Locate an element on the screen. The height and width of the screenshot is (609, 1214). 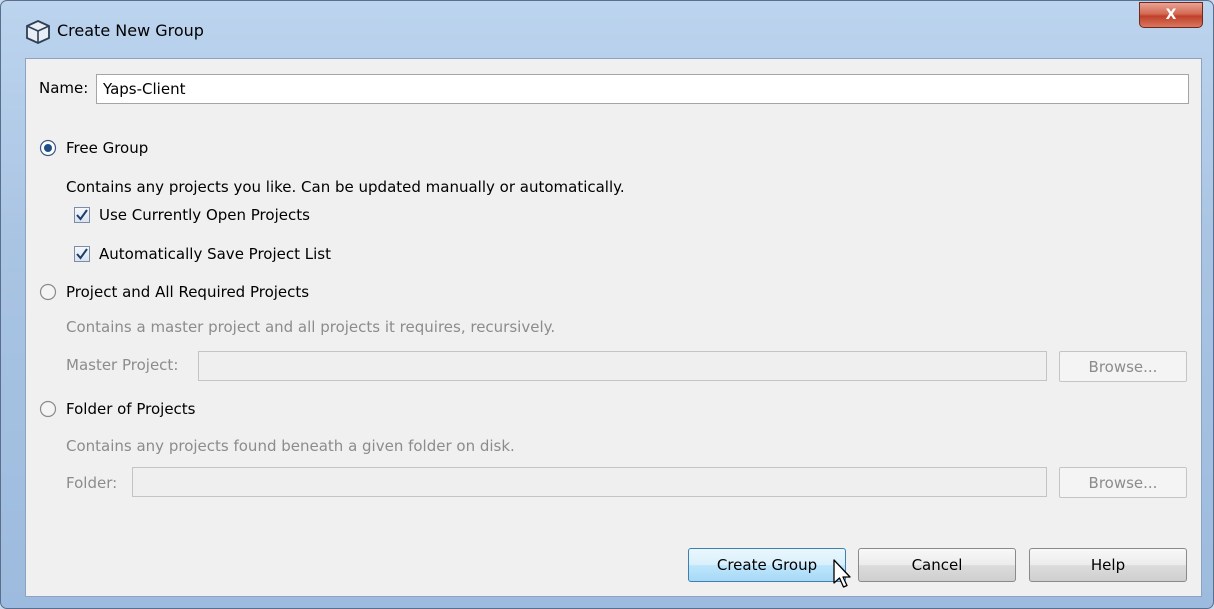
use-open-projects-label: Use Currently Open Projects is located at coordinates (204, 215).